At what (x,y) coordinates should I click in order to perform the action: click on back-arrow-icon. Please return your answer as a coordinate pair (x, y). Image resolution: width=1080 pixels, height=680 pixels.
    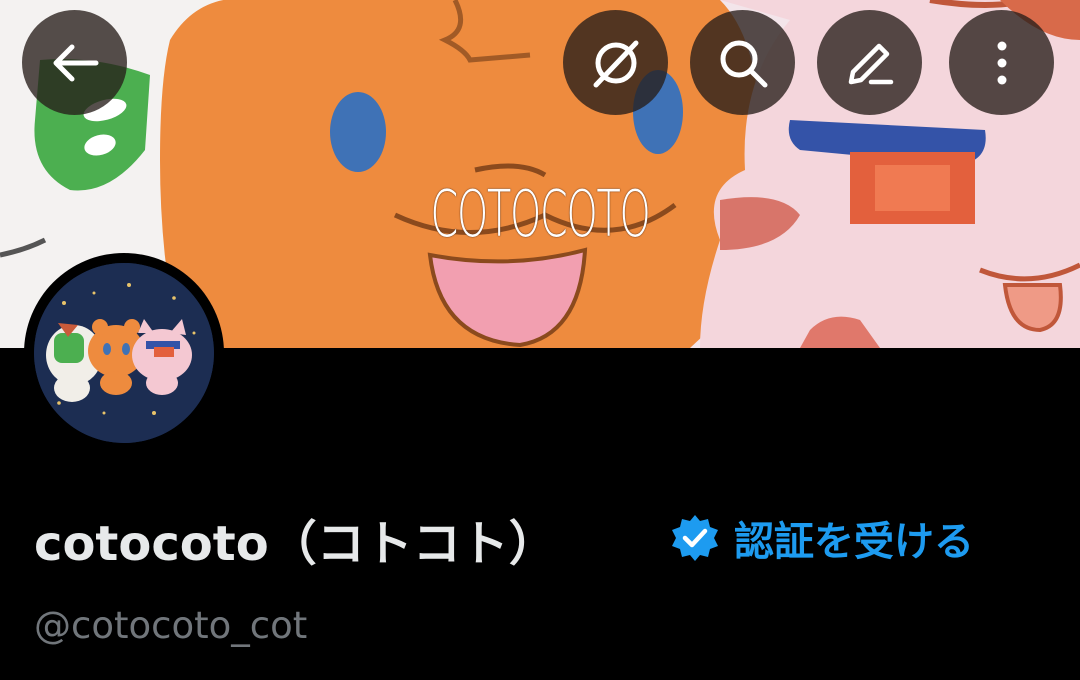
    Looking at the image, I should click on (75, 62).